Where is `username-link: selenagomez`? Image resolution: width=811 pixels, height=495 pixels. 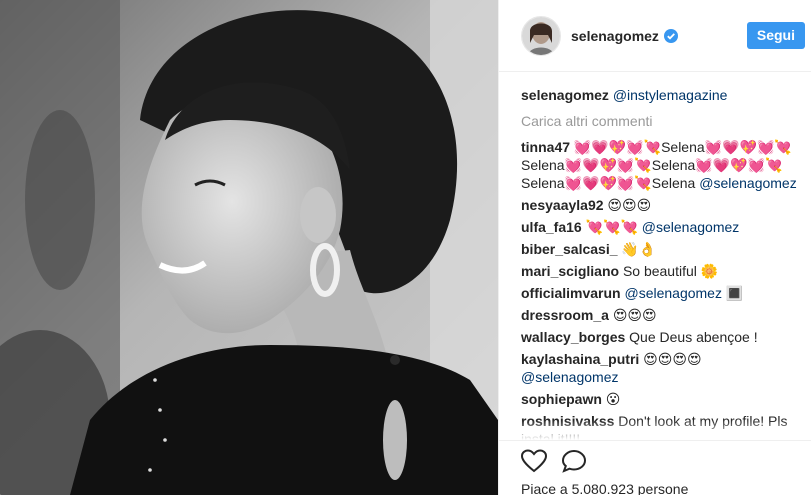 username-link: selenagomez is located at coordinates (615, 36).